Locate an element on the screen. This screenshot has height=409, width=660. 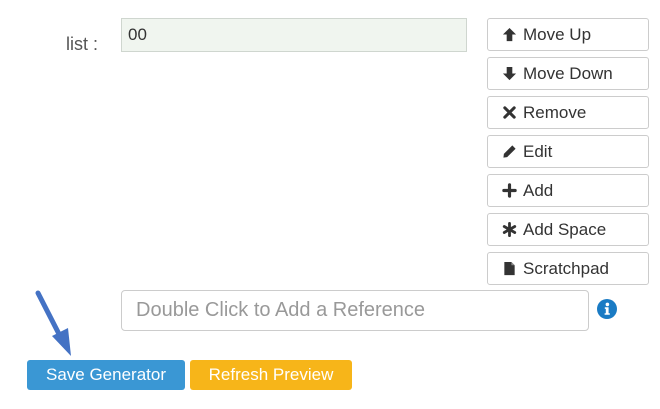
arrow-up-icon is located at coordinates (509, 34).